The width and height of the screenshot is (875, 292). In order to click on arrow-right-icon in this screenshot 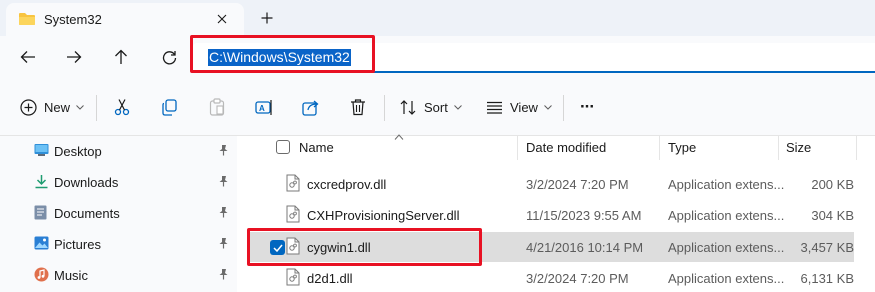, I will do `click(74, 57)`.